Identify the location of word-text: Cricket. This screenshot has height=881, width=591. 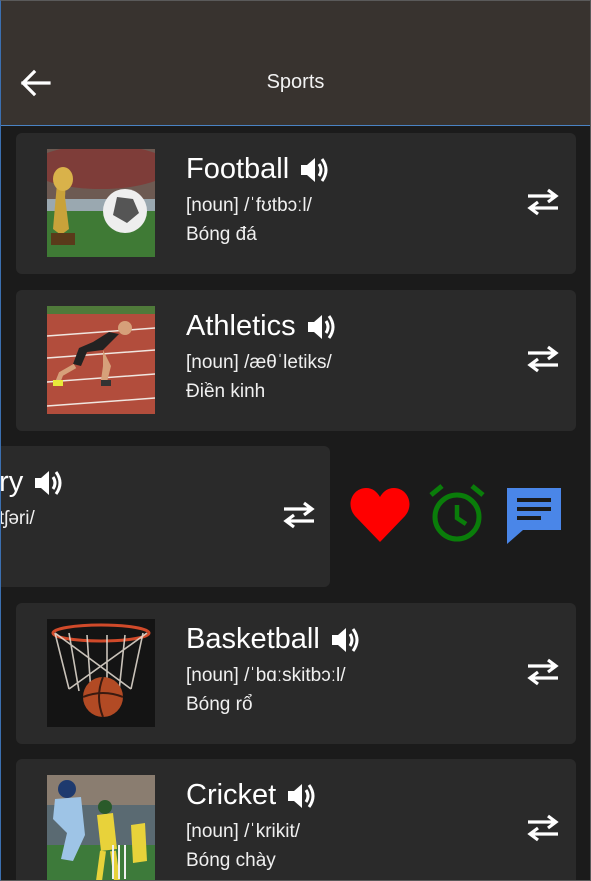
(231, 795).